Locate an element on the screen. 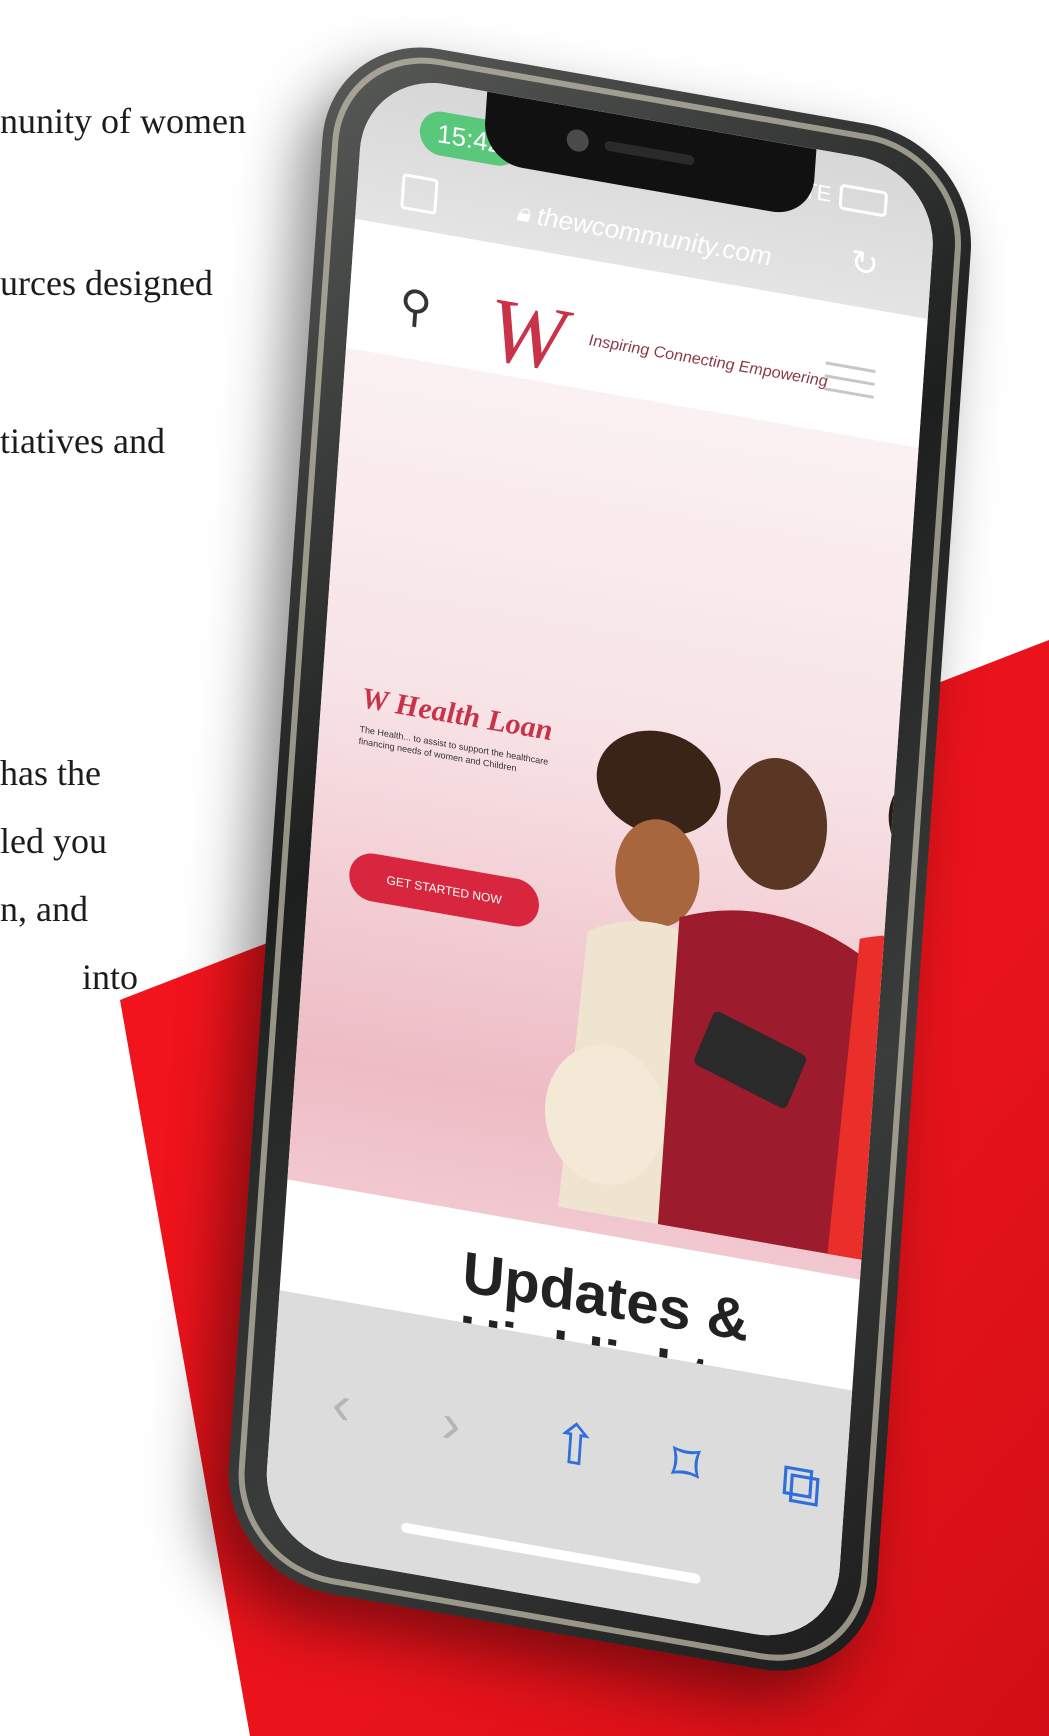 Image resolution: width=1049 pixels, height=1736 pixels. camera-icon is located at coordinates (577, 140).